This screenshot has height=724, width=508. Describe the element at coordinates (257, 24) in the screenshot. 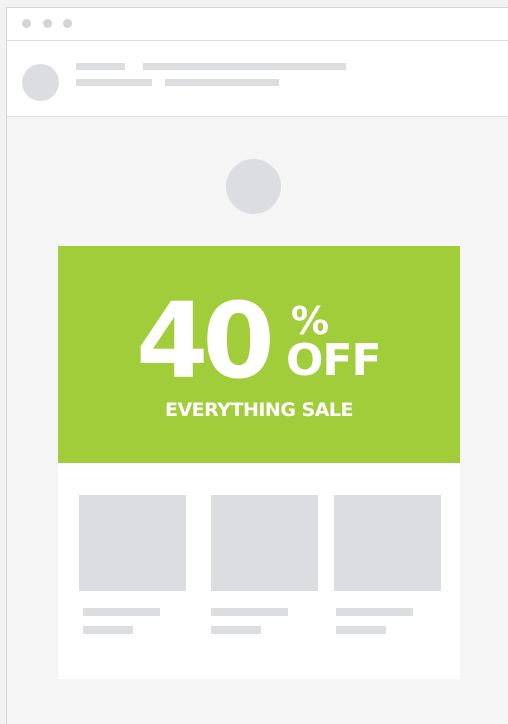

I see `title-bar` at that location.